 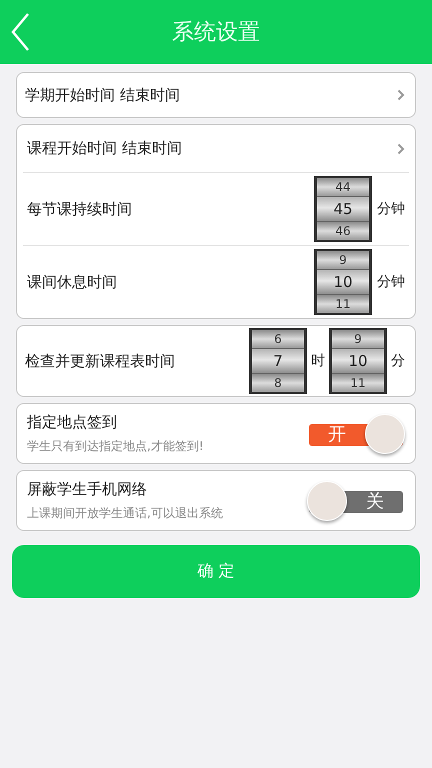 I want to click on switch-state-label: 开, so click(x=337, y=434).